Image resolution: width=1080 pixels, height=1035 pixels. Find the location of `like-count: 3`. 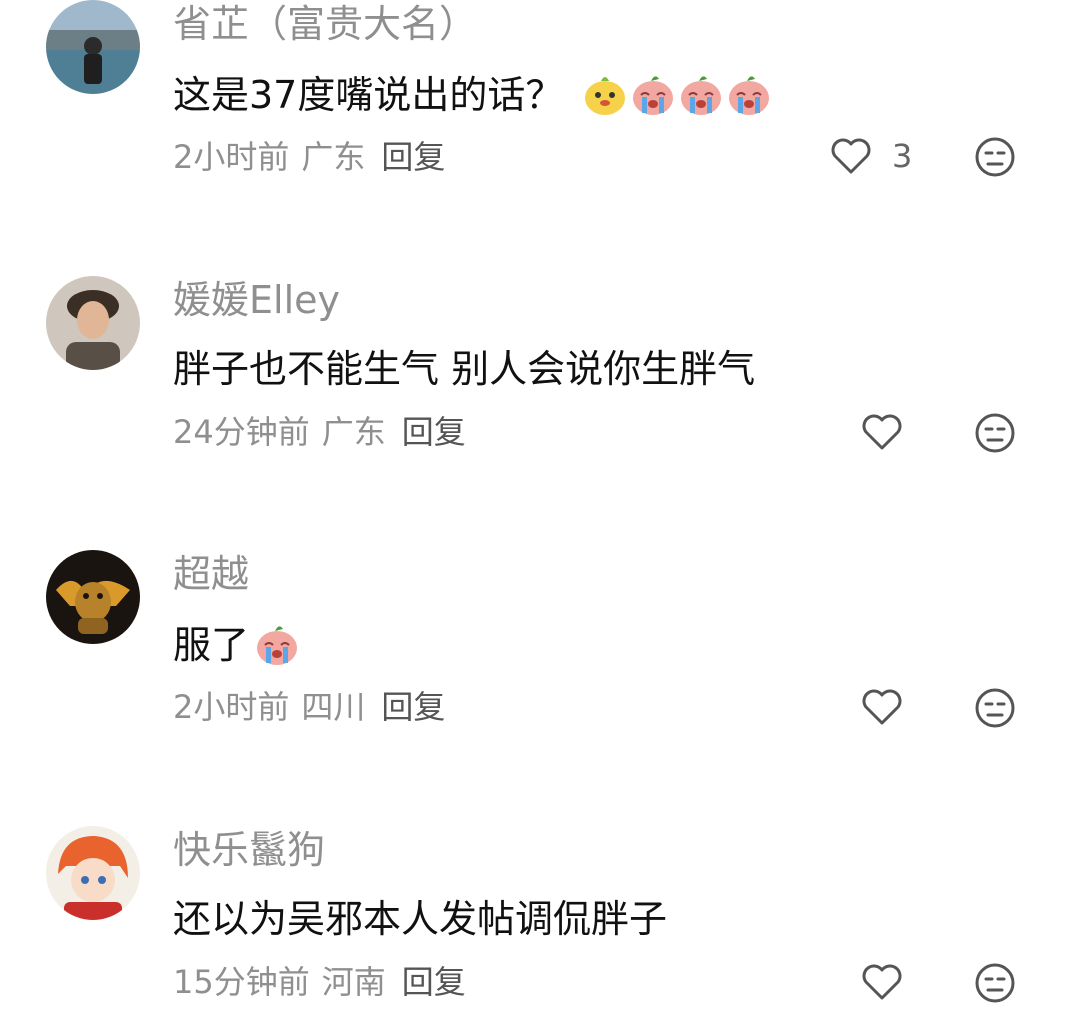

like-count: 3 is located at coordinates (902, 156).